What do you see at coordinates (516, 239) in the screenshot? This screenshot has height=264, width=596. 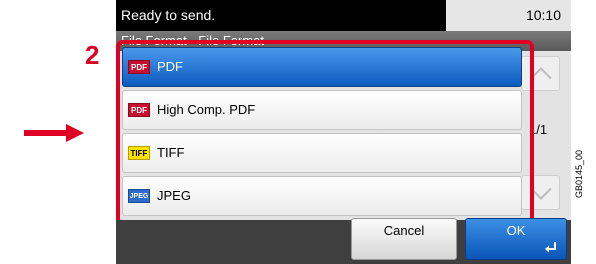 I see `ok-button: OK` at bounding box center [516, 239].